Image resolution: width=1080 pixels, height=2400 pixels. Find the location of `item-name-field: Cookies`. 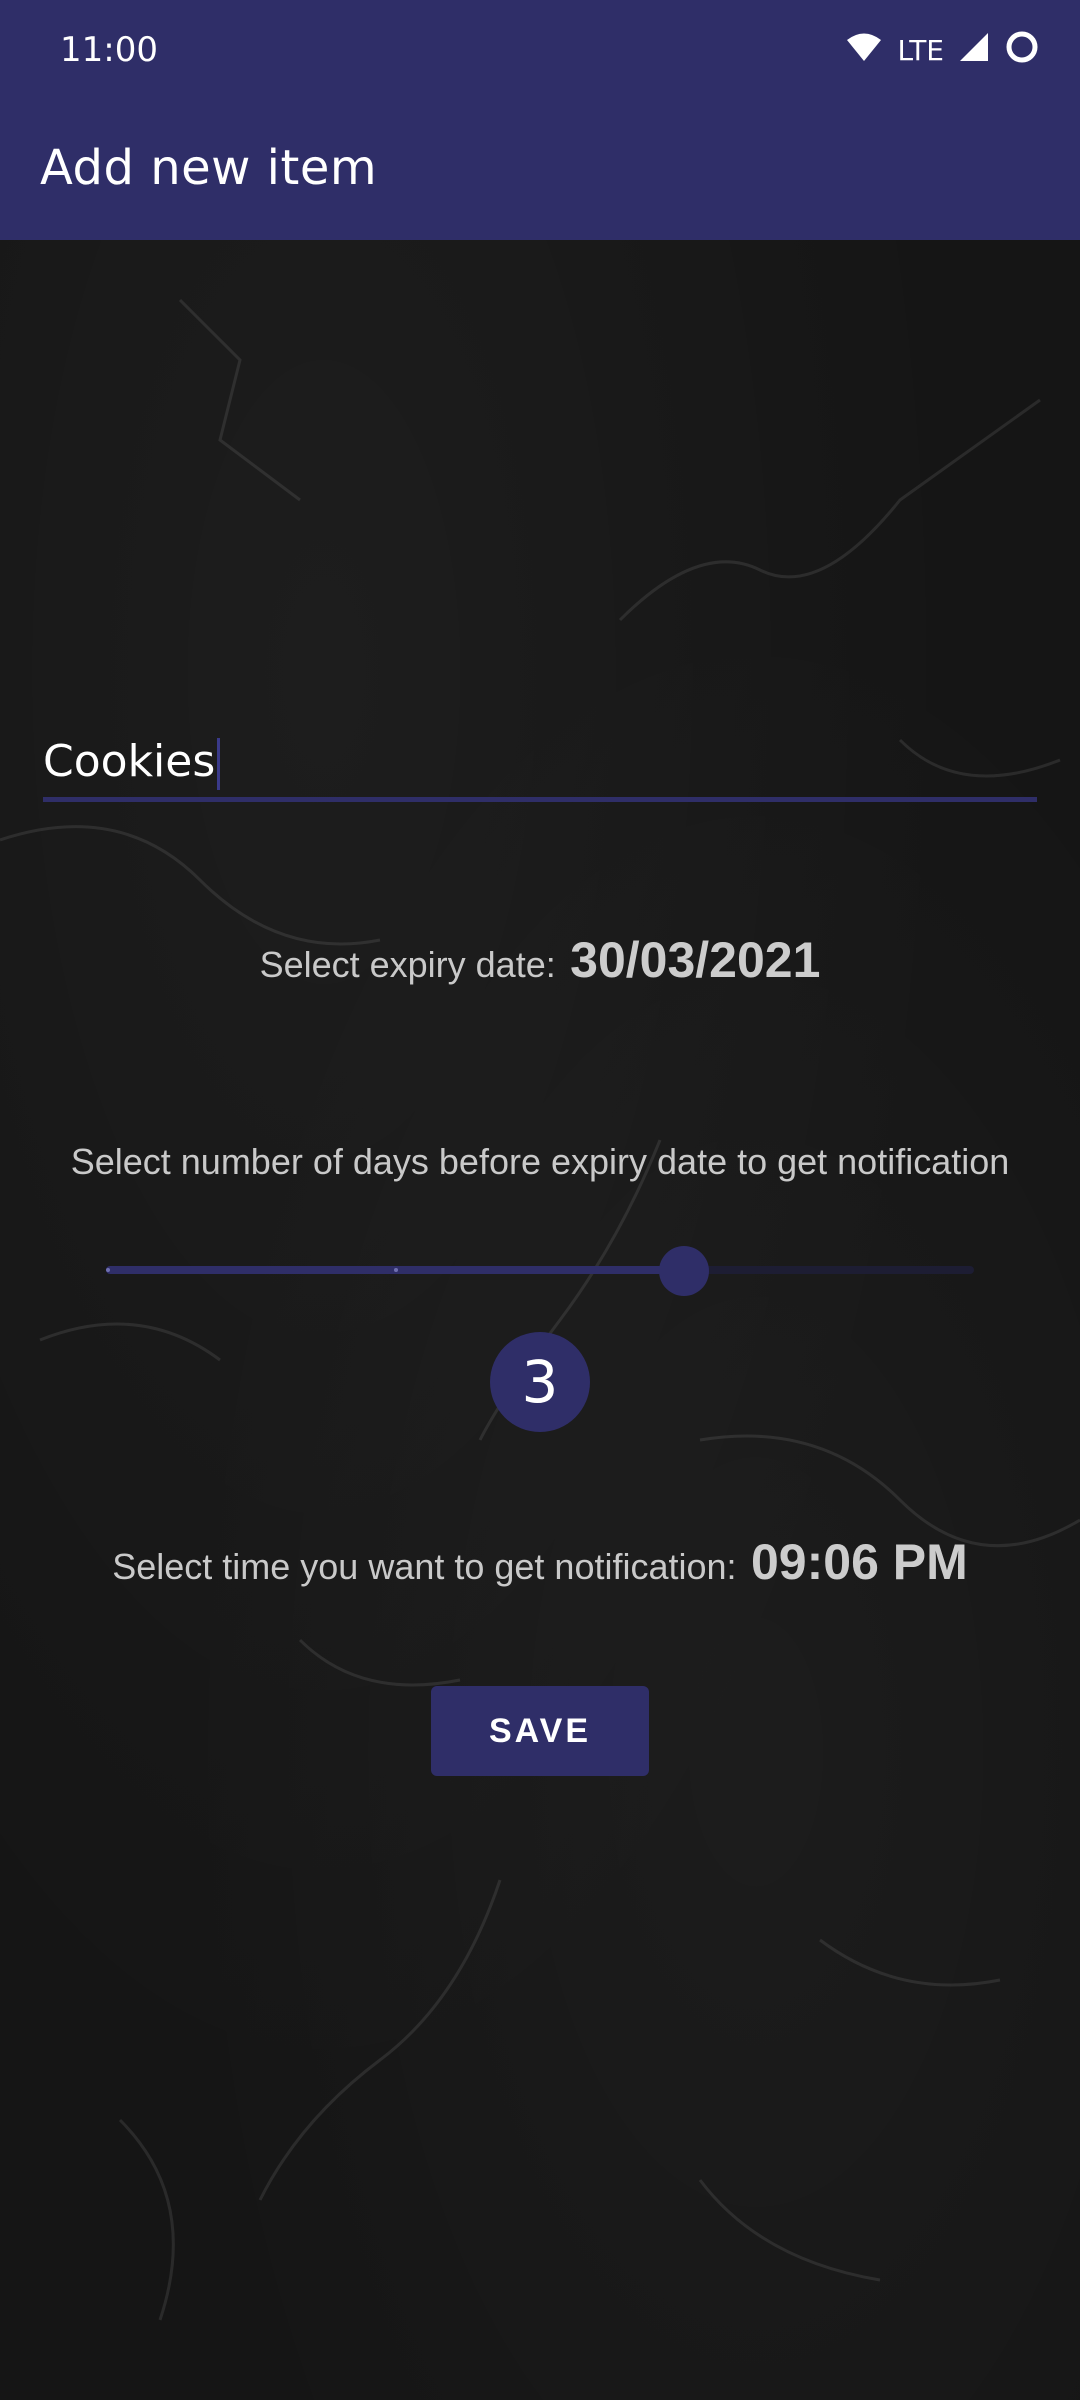

item-name-field: Cookies is located at coordinates (540, 766).